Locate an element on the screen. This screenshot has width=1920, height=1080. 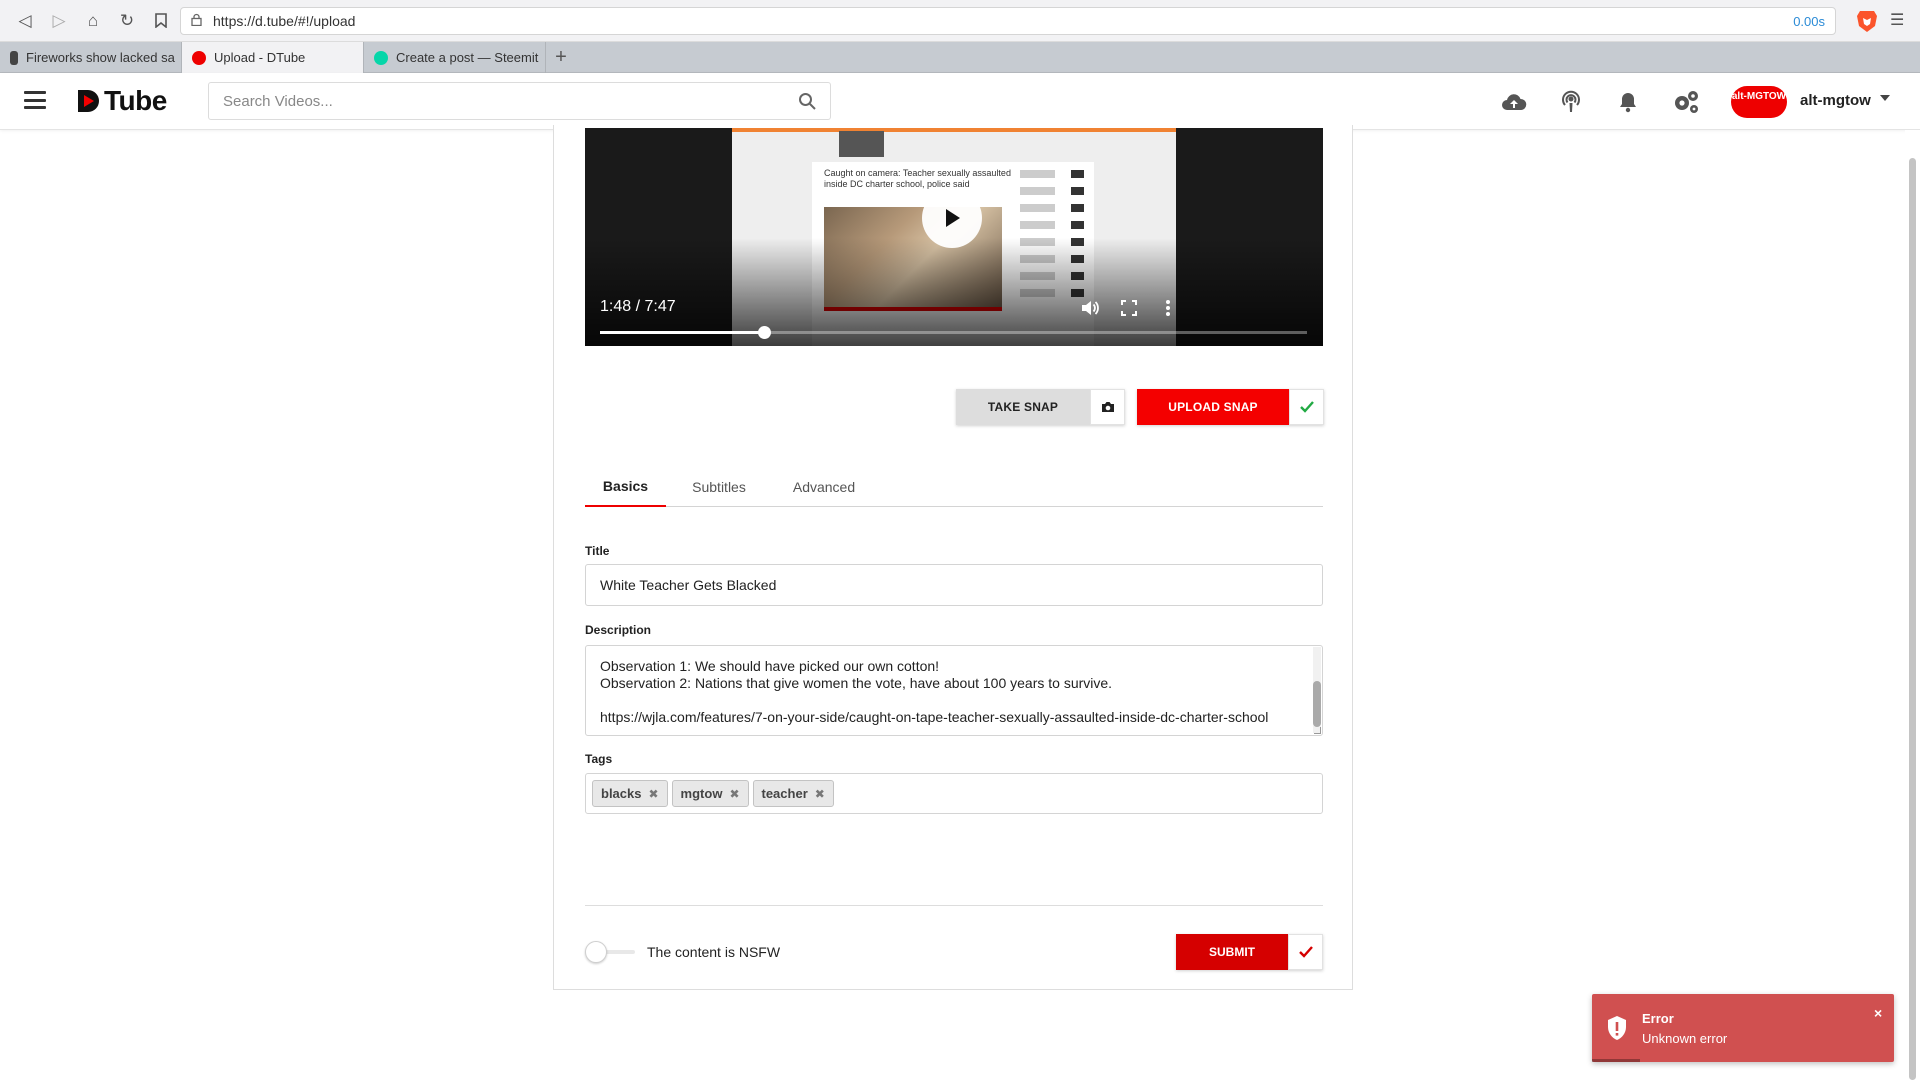
avatar: alt-MGTOW is located at coordinates (1759, 102).